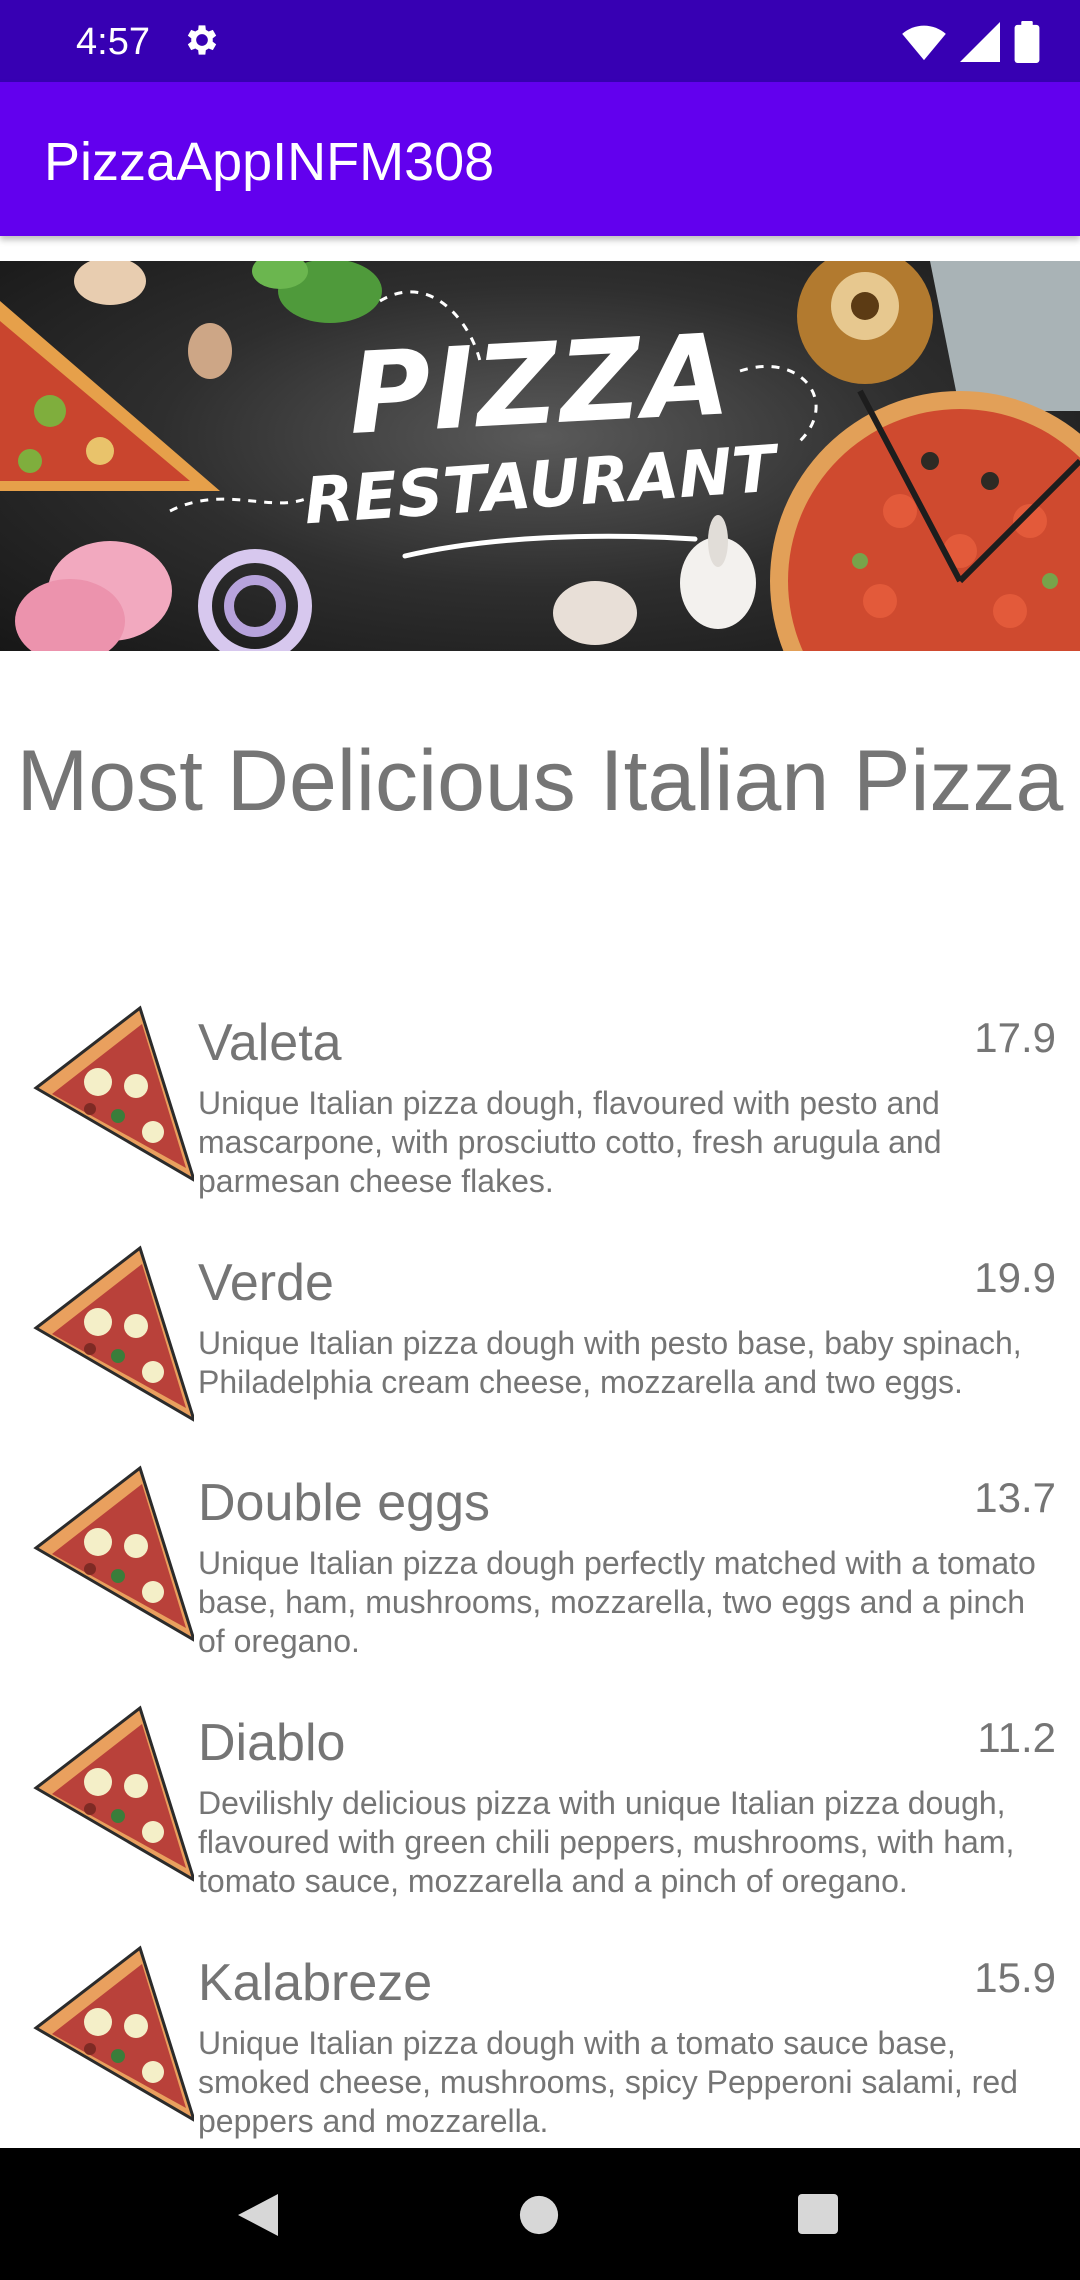  I want to click on nav-home-icon, so click(539, 2215).